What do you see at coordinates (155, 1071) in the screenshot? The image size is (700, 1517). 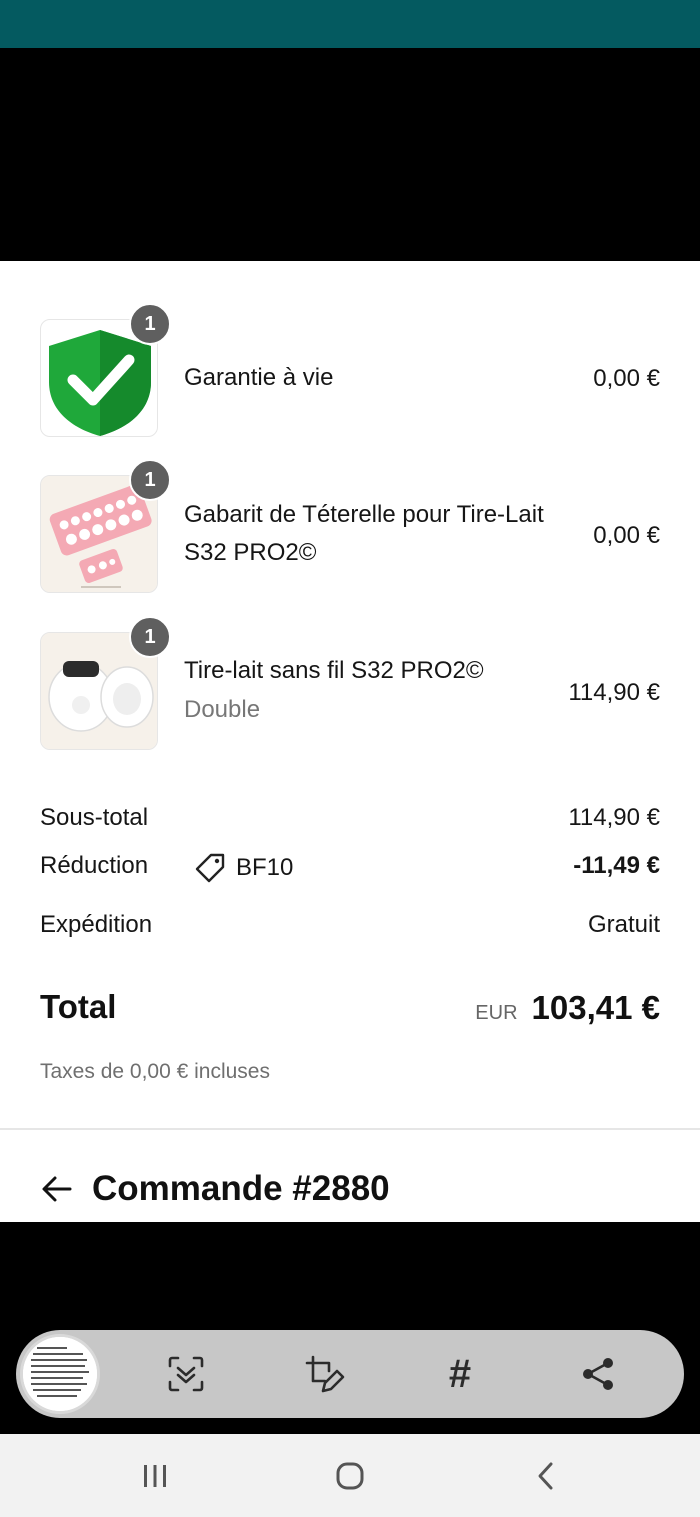 I see `taxes-note: Taxes de 0,00 € incluses` at bounding box center [155, 1071].